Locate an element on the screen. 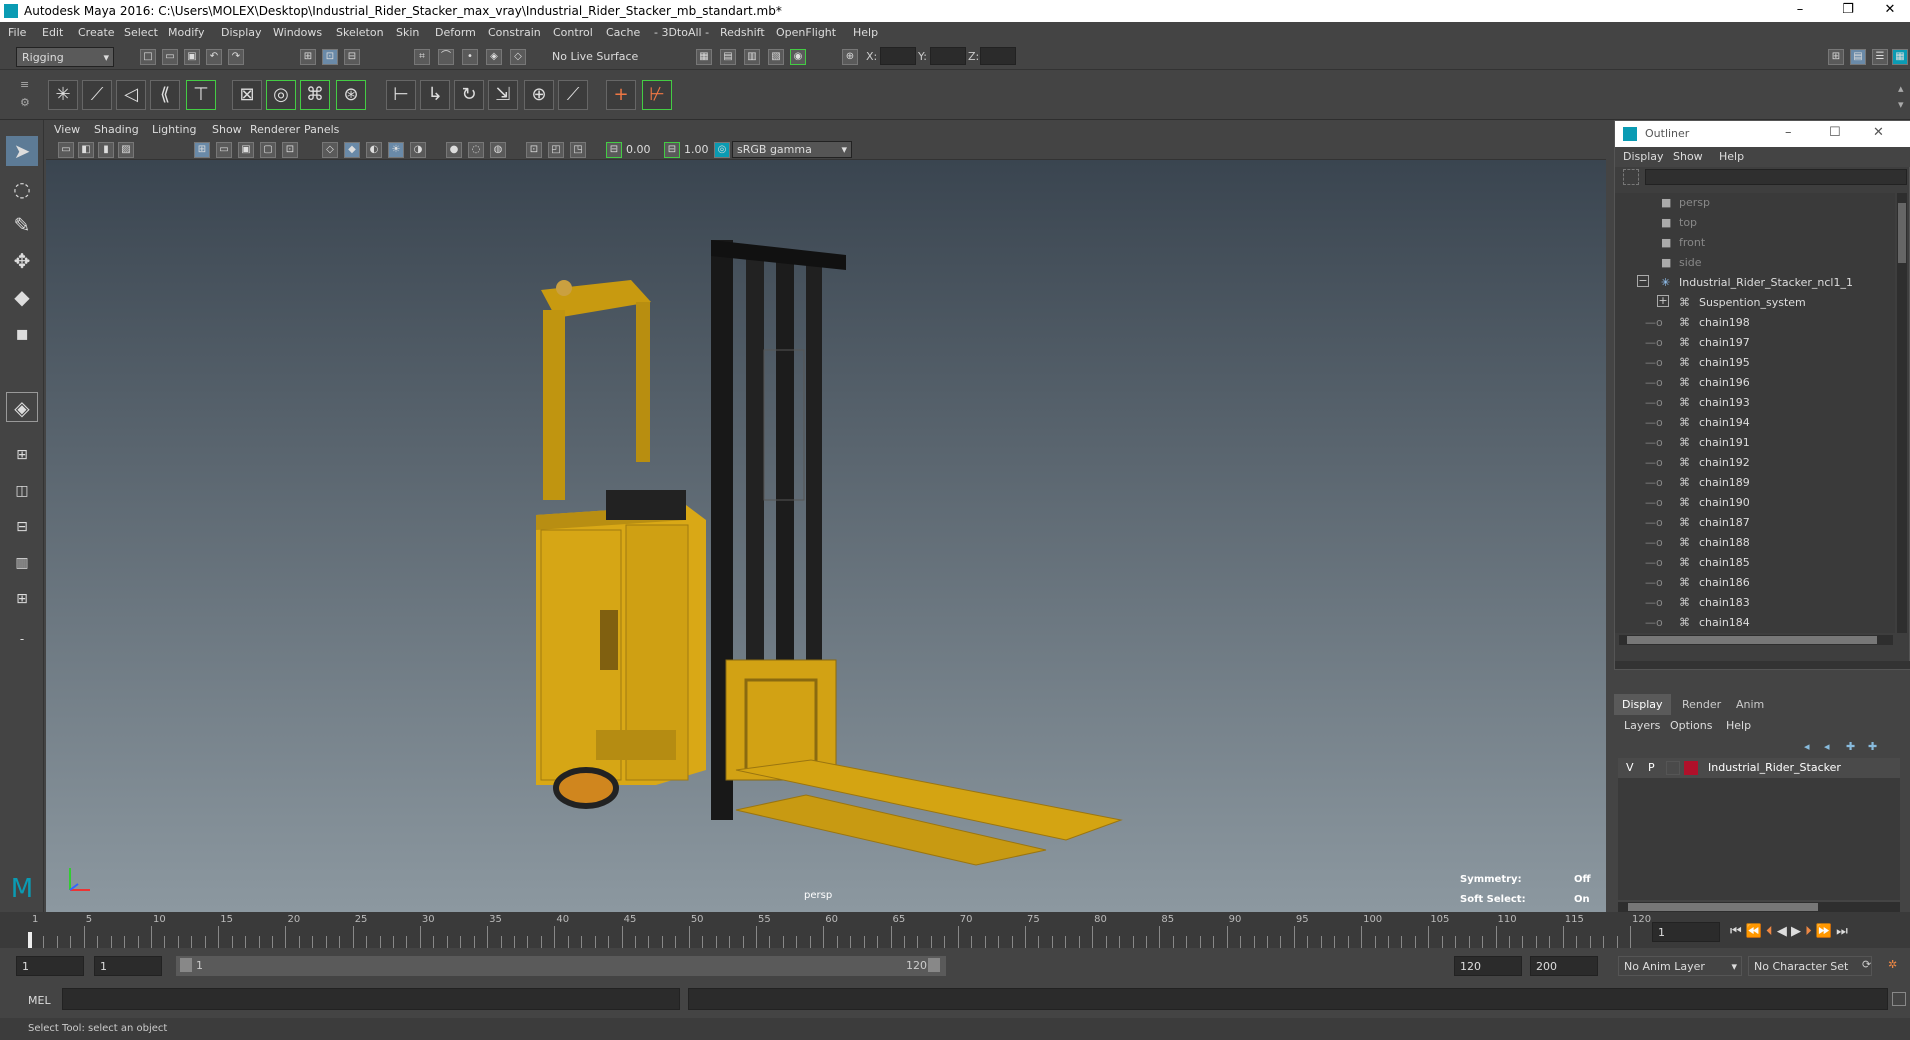  xray-joints-icon: ◳ is located at coordinates (578, 150).